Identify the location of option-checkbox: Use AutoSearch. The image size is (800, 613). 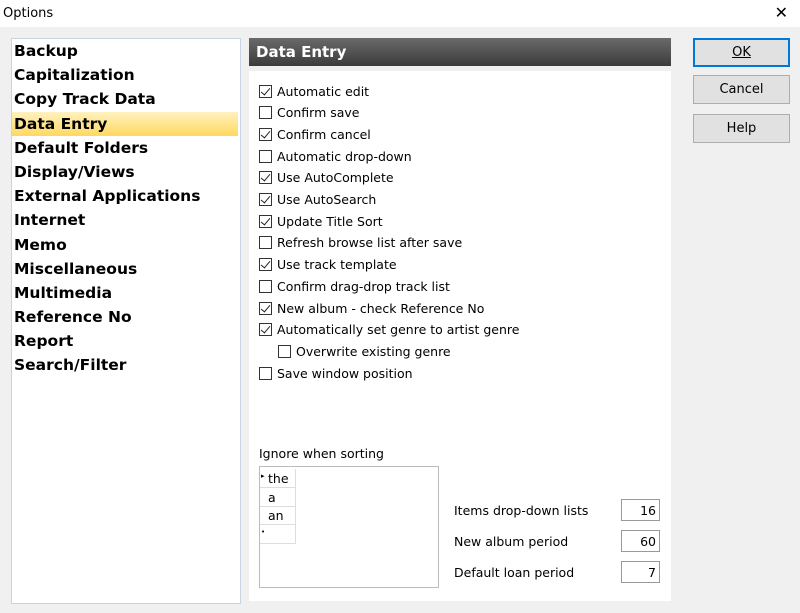
(317, 200).